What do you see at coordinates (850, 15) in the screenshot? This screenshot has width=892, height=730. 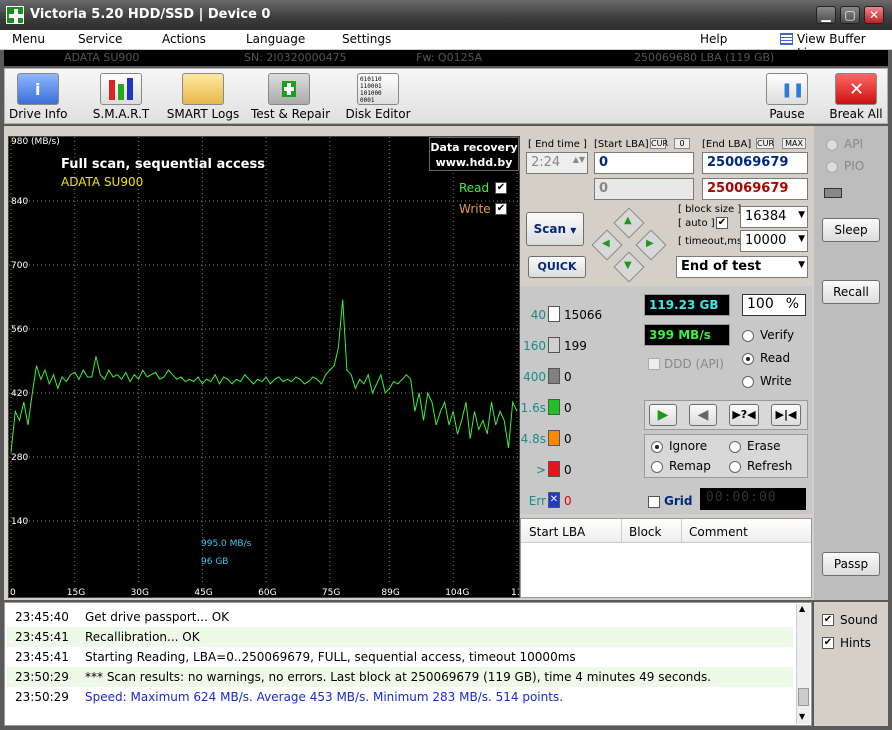 I see `maximize-button: ▢` at bounding box center [850, 15].